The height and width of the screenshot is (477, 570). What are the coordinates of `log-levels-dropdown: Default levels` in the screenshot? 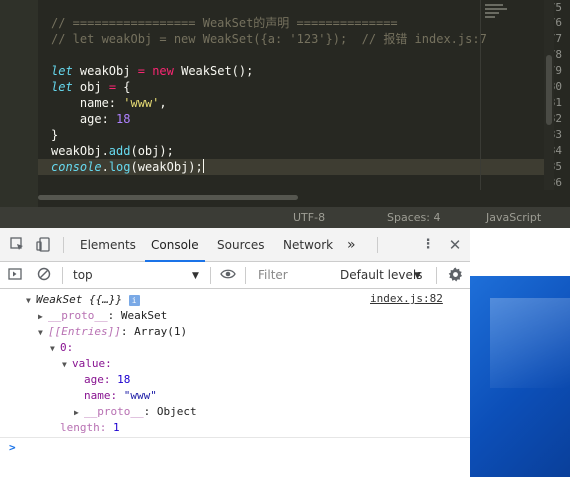 It's located at (381, 275).